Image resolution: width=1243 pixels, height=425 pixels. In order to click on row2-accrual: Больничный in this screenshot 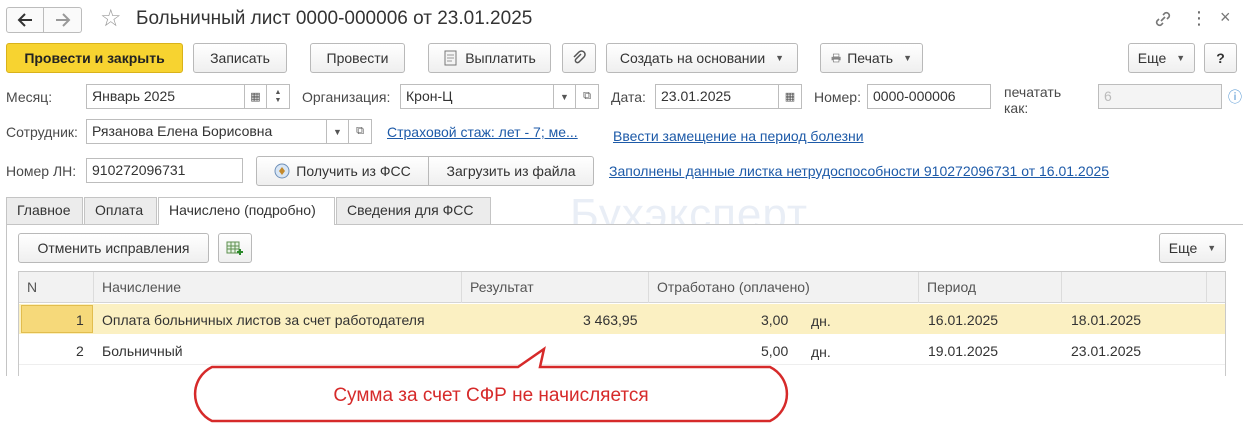, I will do `click(142, 351)`.